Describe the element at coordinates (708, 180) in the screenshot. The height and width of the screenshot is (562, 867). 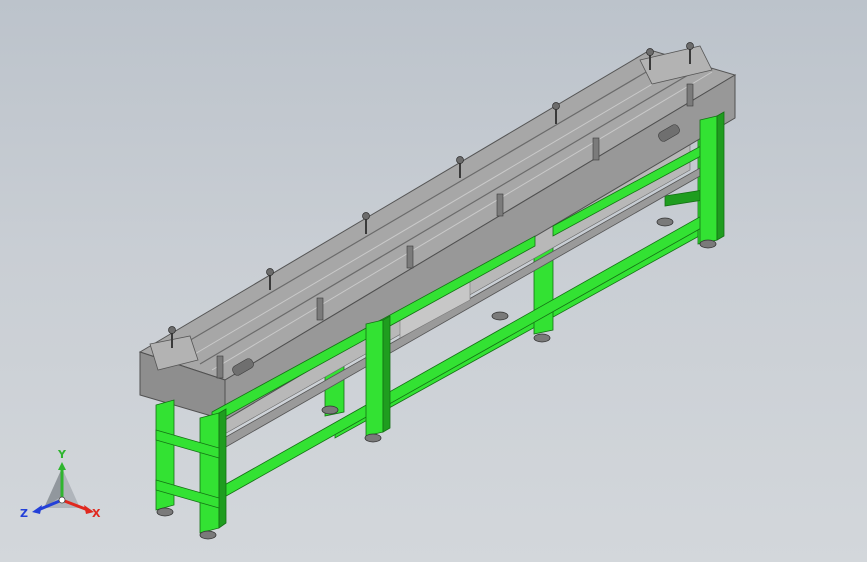
I see `right-leg` at that location.